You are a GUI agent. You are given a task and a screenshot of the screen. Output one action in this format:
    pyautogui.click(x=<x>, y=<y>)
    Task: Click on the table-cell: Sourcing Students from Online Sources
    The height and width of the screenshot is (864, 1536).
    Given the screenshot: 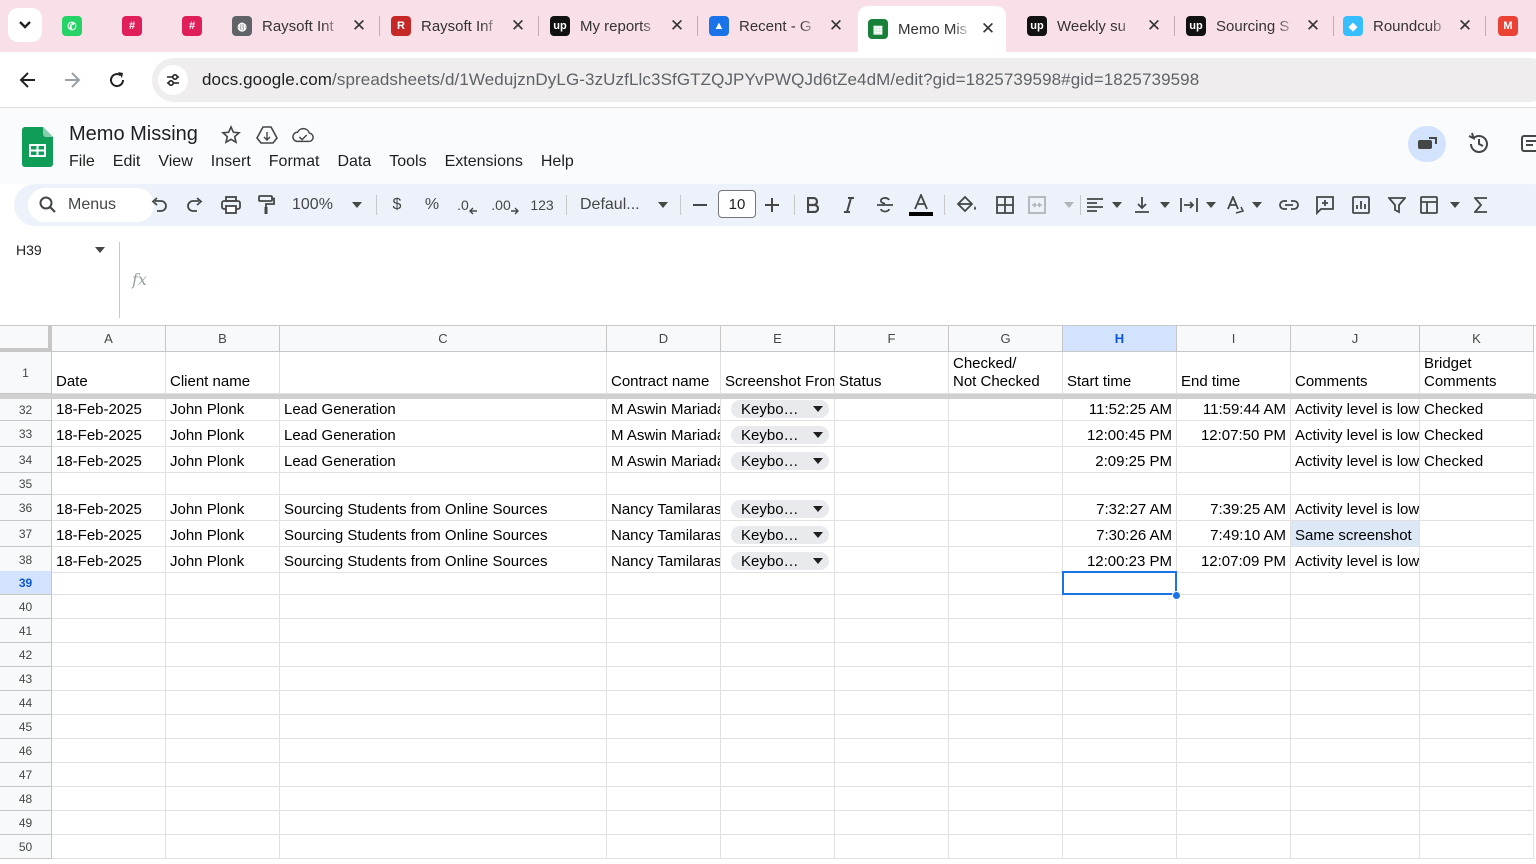 What is the action you would take?
    pyautogui.click(x=443, y=560)
    